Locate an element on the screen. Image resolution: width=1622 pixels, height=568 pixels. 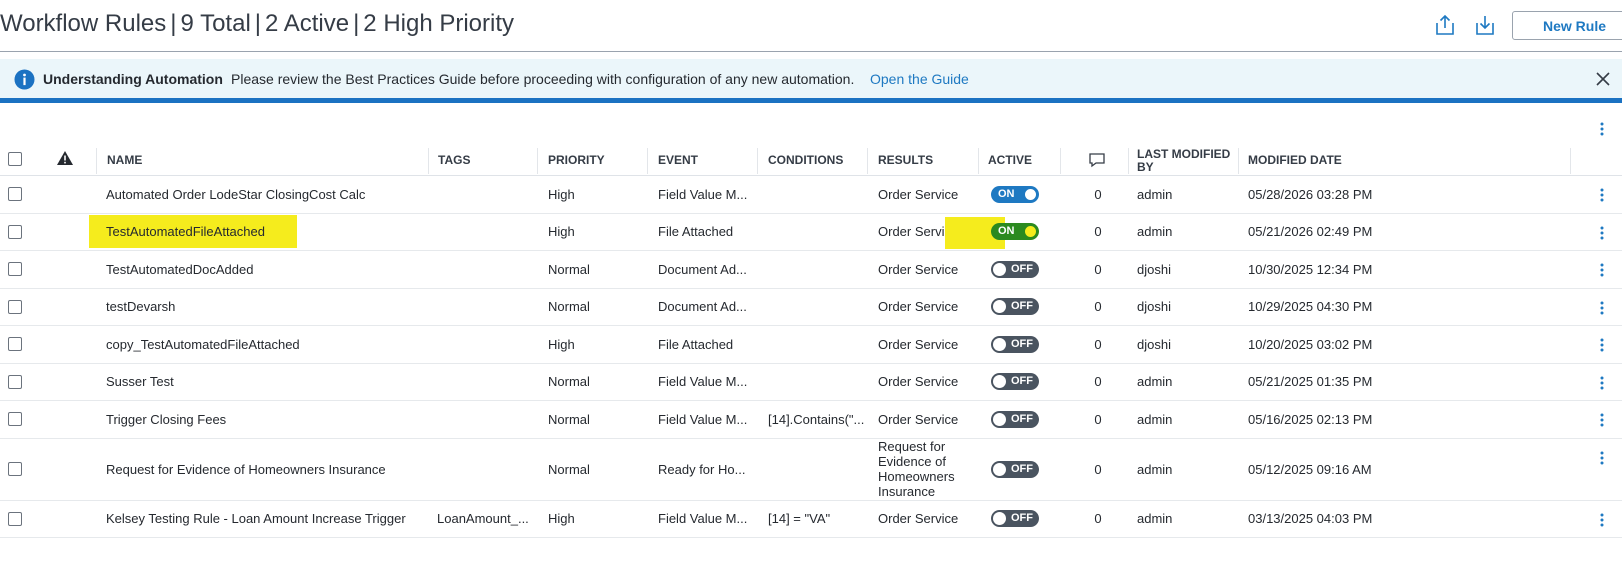
close-icon is located at coordinates (1603, 79).